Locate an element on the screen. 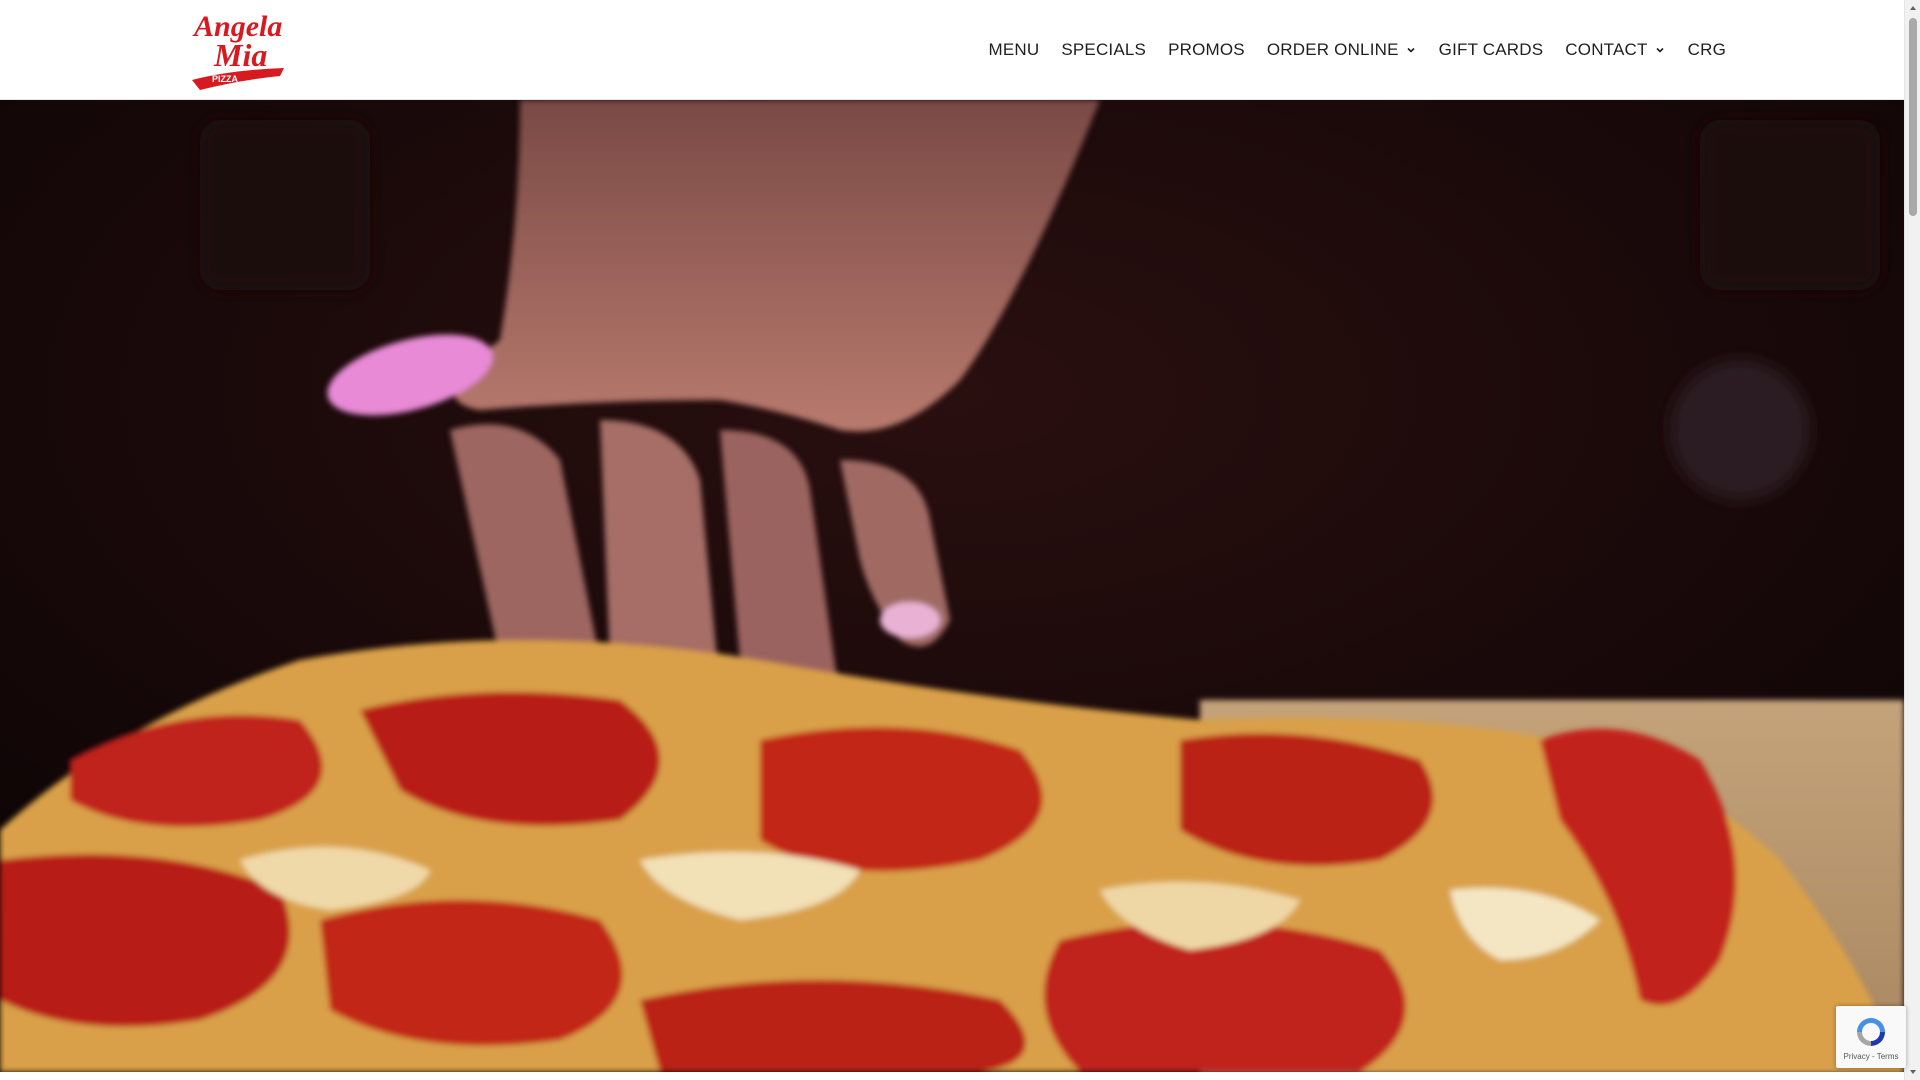  nav-item-order-online: ORDER ONLINE is located at coordinates (1342, 50).